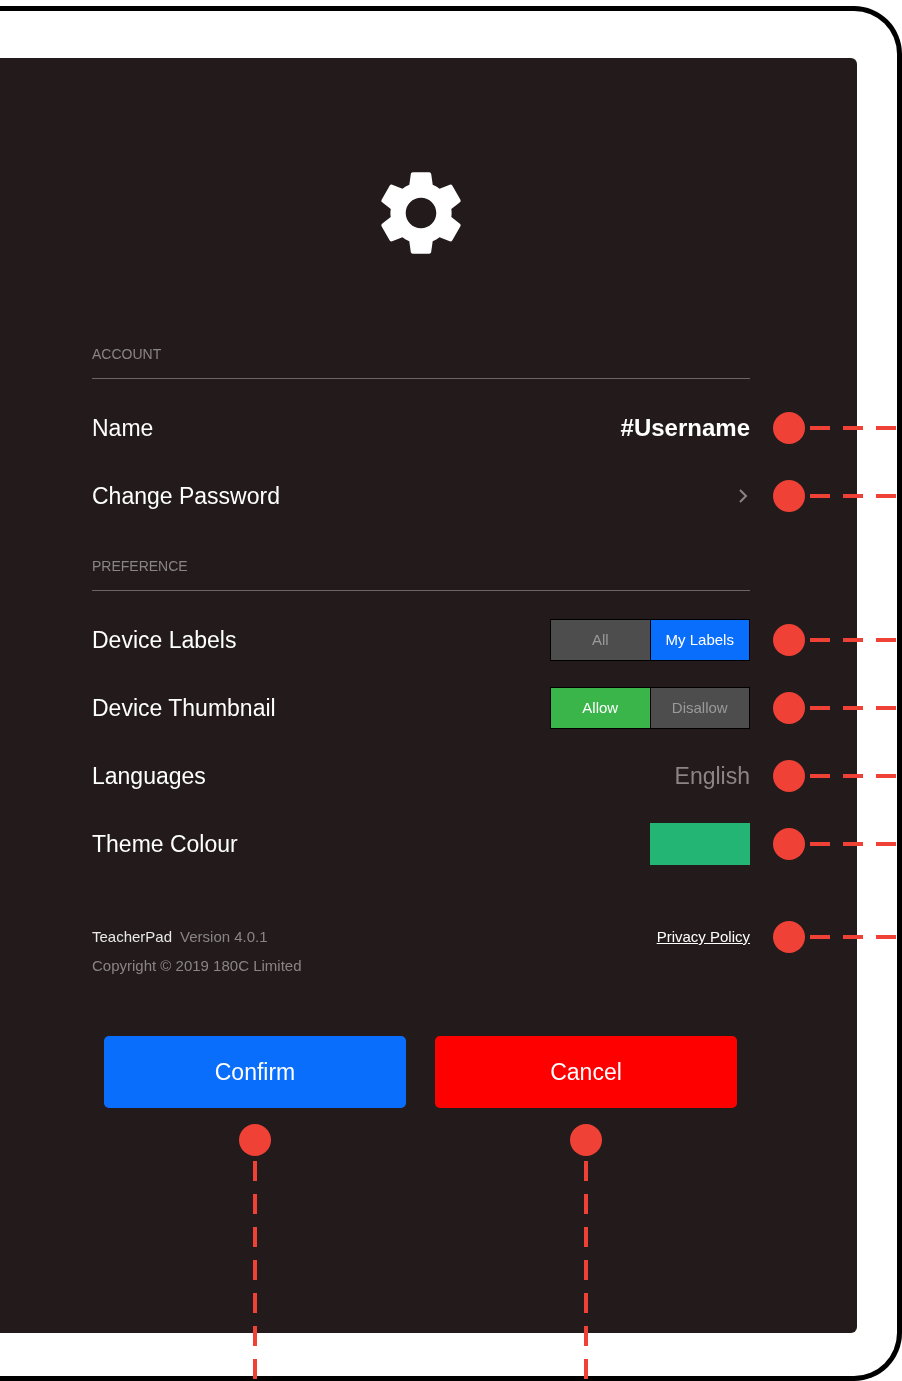 This screenshot has width=902, height=1381. Describe the element at coordinates (743, 496) in the screenshot. I see `chevron-icon` at that location.